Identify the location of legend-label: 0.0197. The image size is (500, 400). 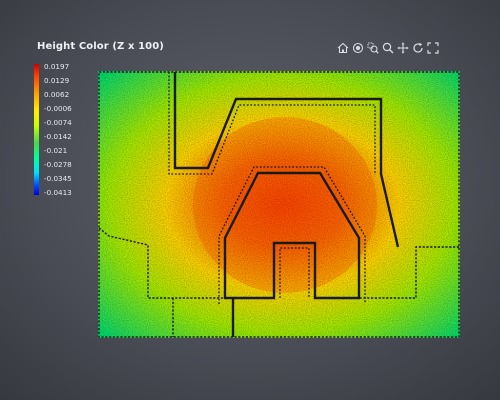
(57, 66).